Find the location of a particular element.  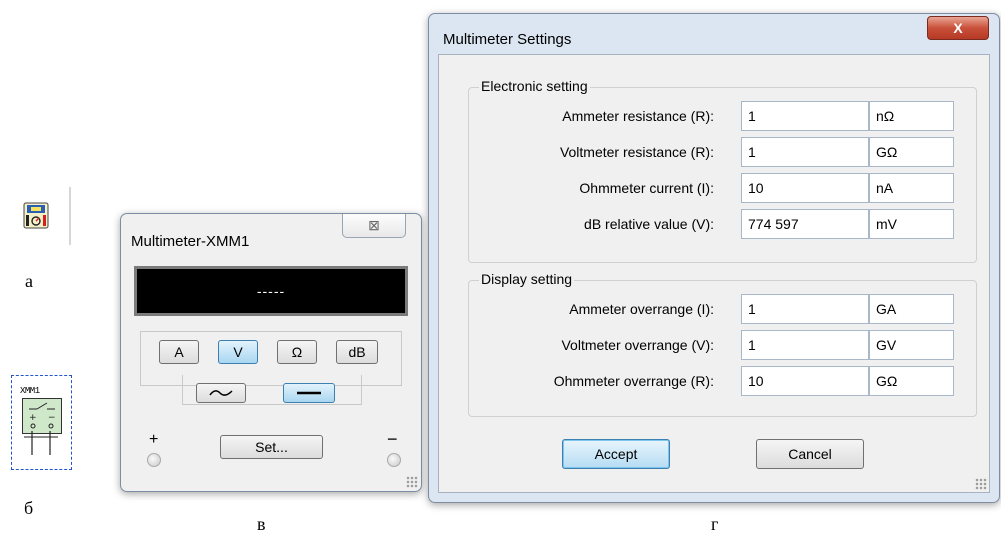

figure-label-d: г is located at coordinates (715, 524).